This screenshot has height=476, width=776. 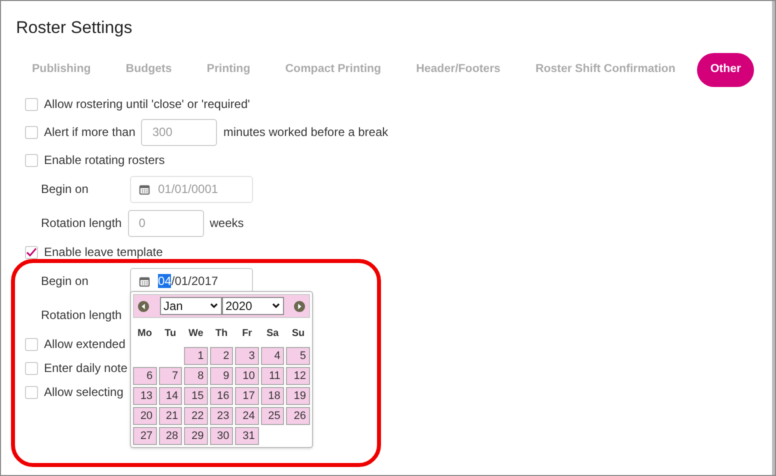 I want to click on year-select: 2020, so click(x=253, y=306).